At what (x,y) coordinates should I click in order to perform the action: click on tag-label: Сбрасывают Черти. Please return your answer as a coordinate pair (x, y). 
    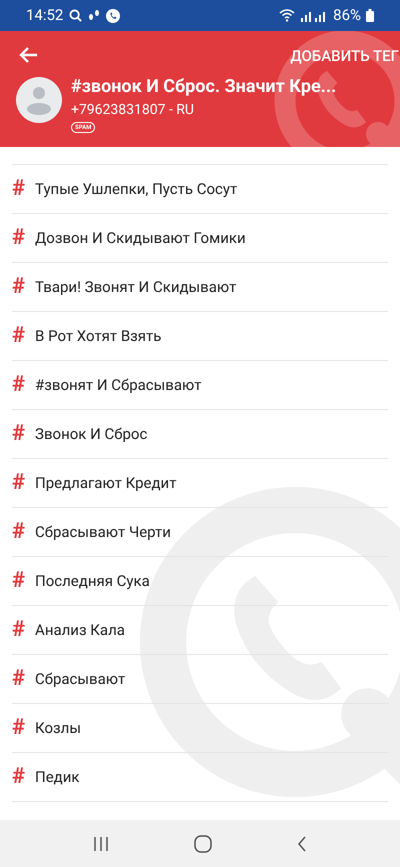
    Looking at the image, I should click on (103, 532).